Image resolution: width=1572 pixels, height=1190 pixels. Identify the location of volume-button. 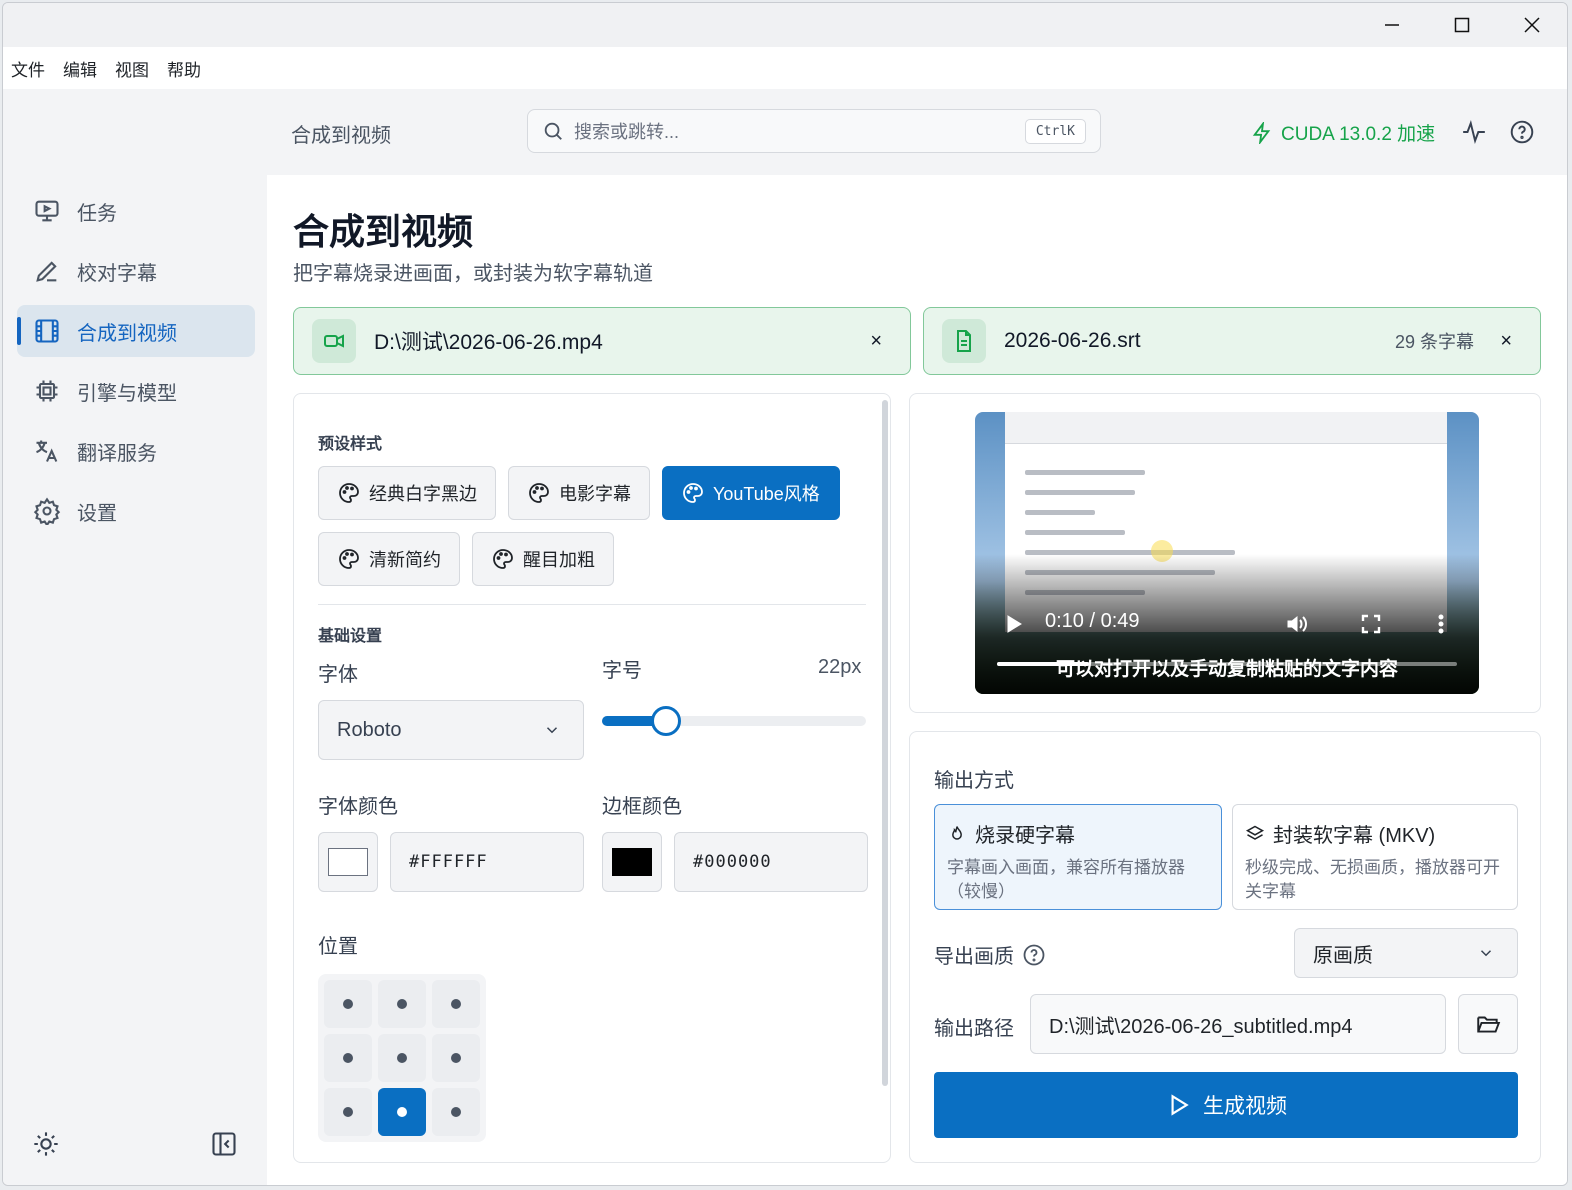
(1297, 626).